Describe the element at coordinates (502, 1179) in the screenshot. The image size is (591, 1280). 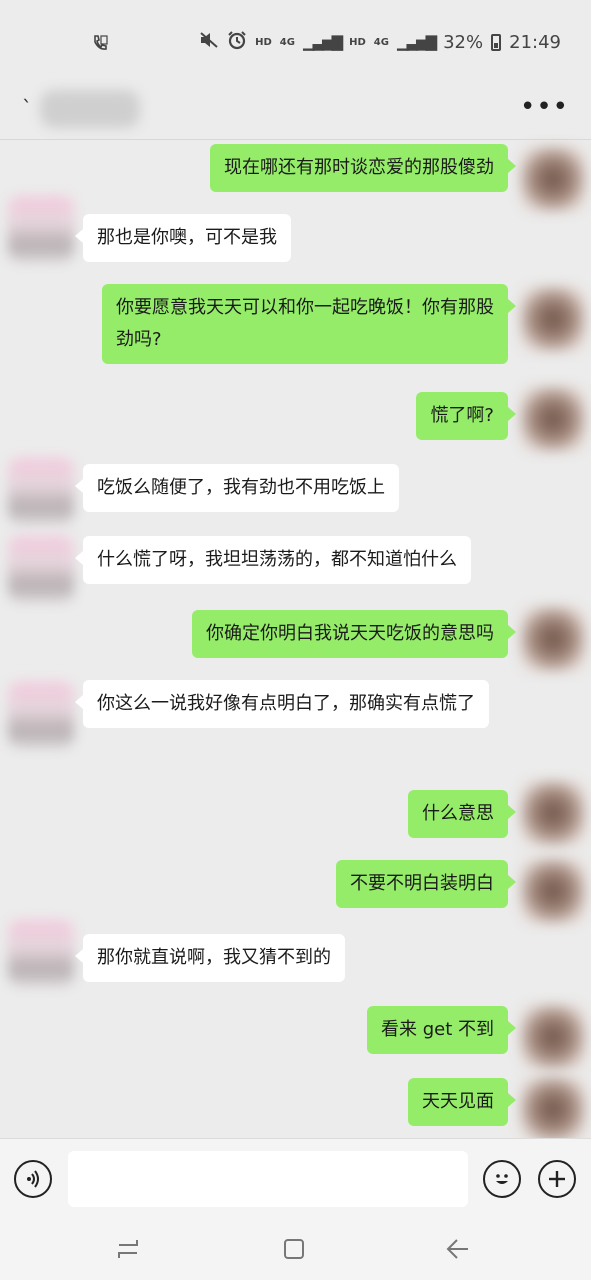
I see `emoji-icon` at that location.